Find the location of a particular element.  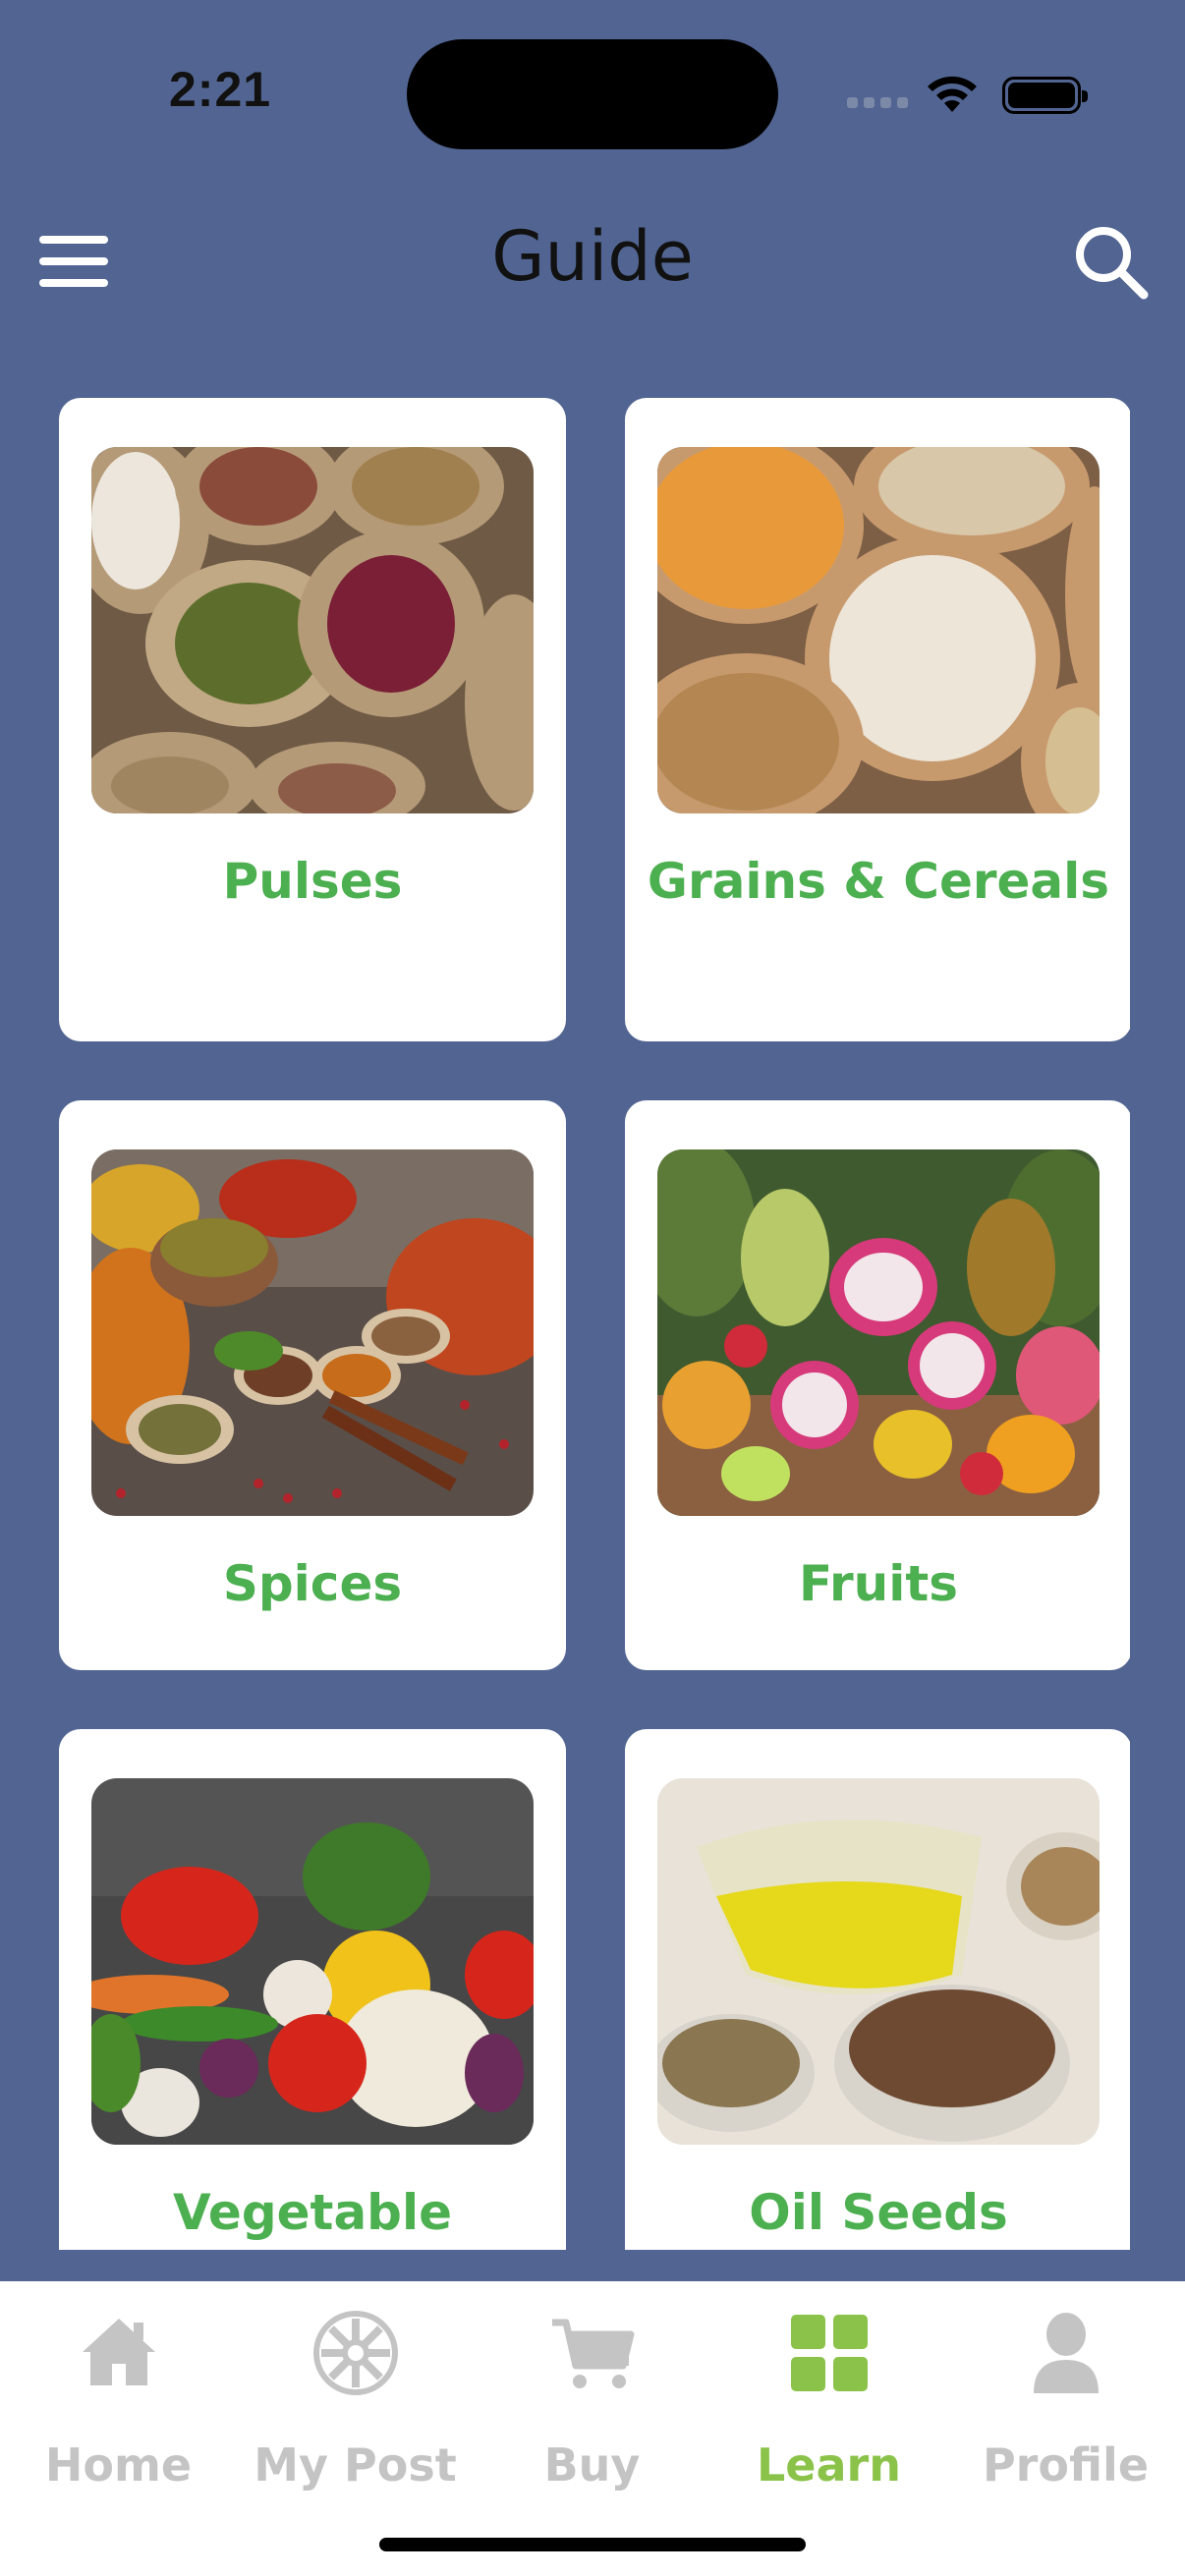

tab-label-learn: Learn is located at coordinates (829, 2465).